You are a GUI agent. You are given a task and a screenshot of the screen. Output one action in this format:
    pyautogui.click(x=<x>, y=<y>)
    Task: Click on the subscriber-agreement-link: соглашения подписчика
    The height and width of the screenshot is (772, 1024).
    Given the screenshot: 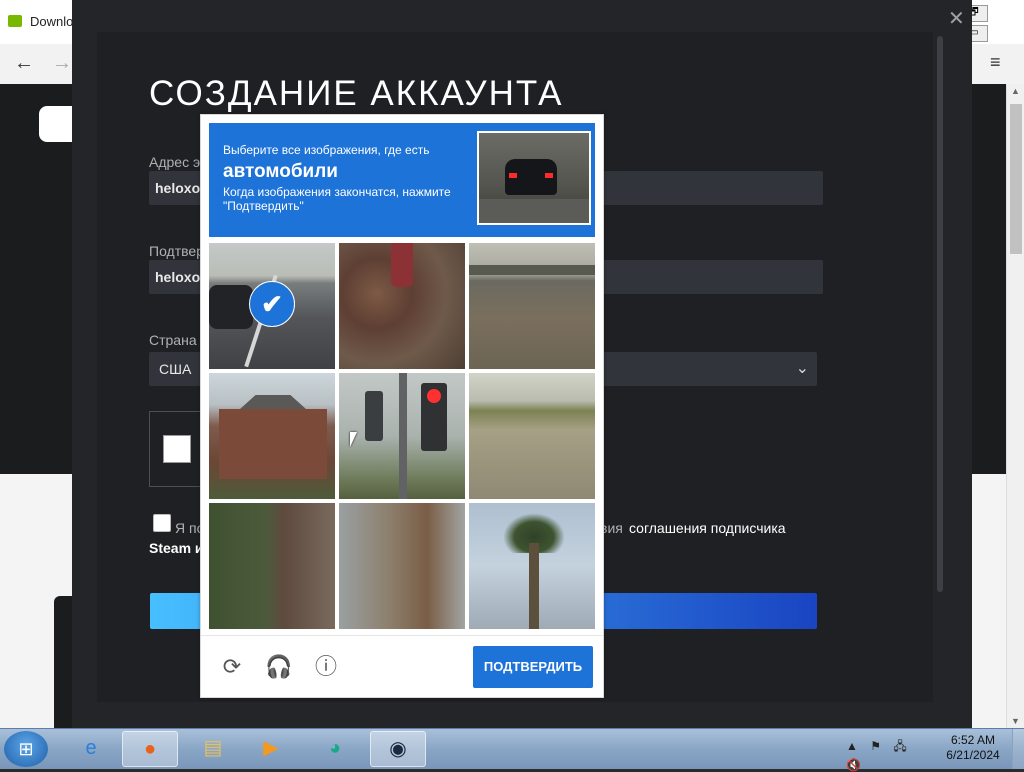 What is the action you would take?
    pyautogui.click(x=707, y=528)
    